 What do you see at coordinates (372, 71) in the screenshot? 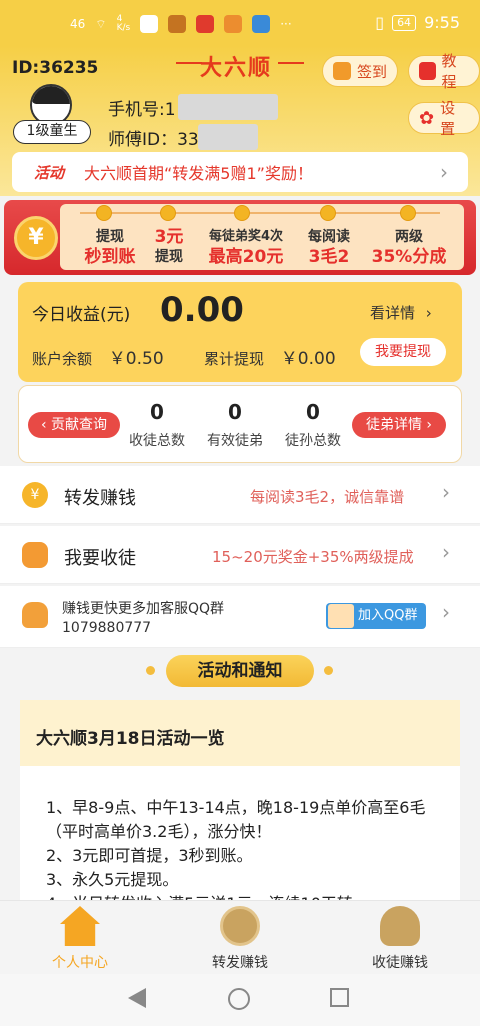
I see `sign-in-label: 签到` at bounding box center [372, 71].